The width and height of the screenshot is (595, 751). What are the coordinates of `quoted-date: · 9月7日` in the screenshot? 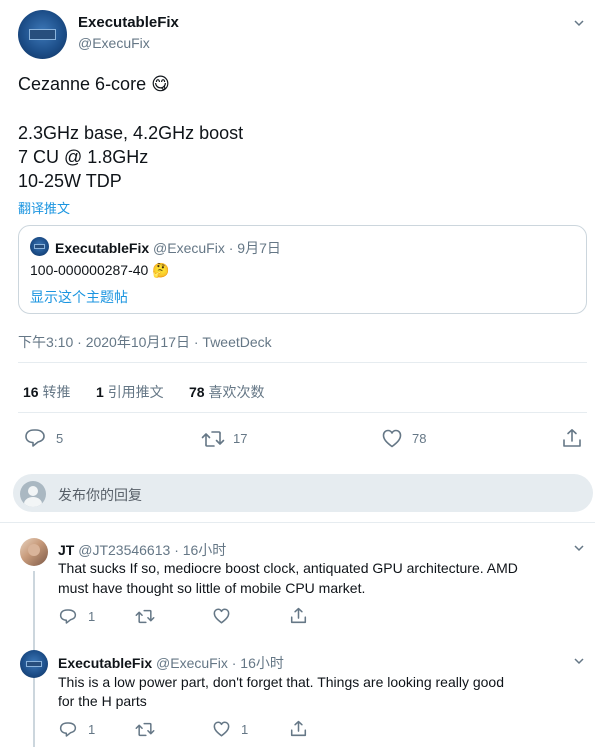 It's located at (254, 248).